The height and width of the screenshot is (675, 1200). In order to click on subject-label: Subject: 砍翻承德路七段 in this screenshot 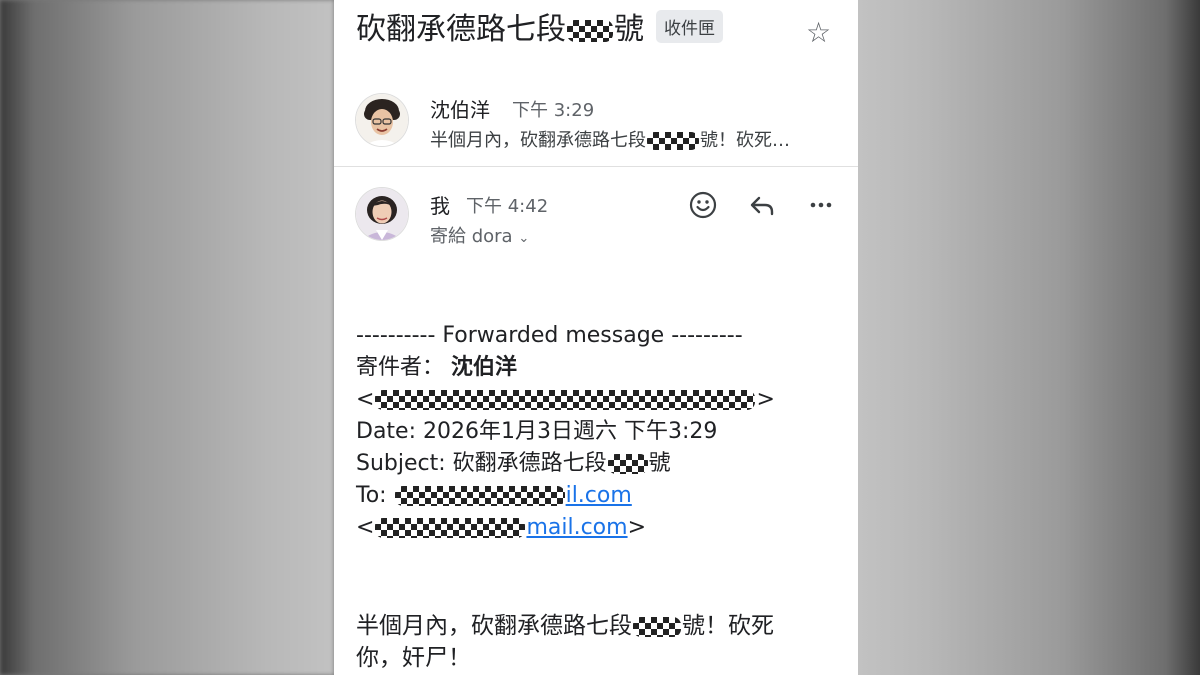, I will do `click(481, 463)`.